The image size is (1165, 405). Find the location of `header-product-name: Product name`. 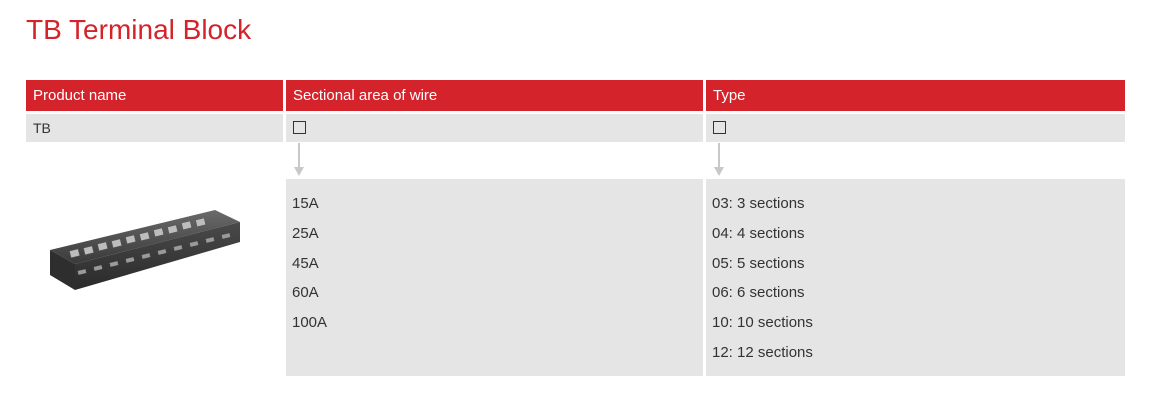

header-product-name: Product name is located at coordinates (154, 95).